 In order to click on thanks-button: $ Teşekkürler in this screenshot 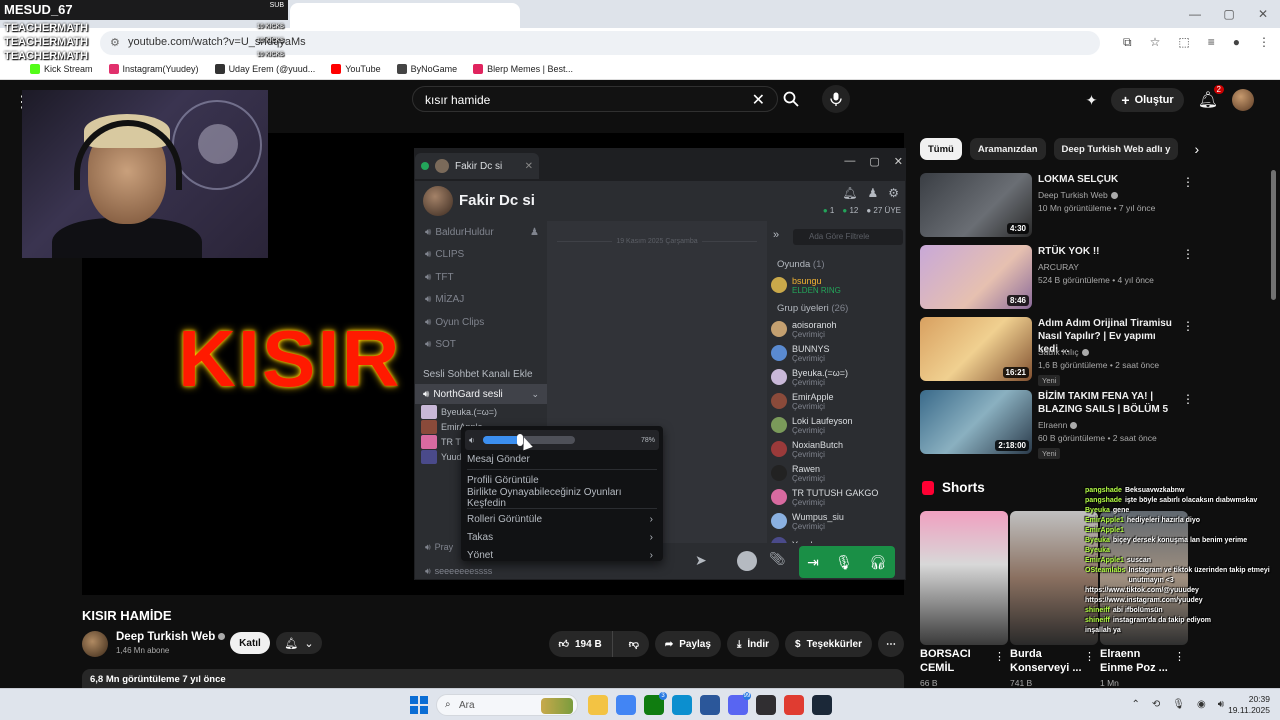, I will do `click(828, 644)`.